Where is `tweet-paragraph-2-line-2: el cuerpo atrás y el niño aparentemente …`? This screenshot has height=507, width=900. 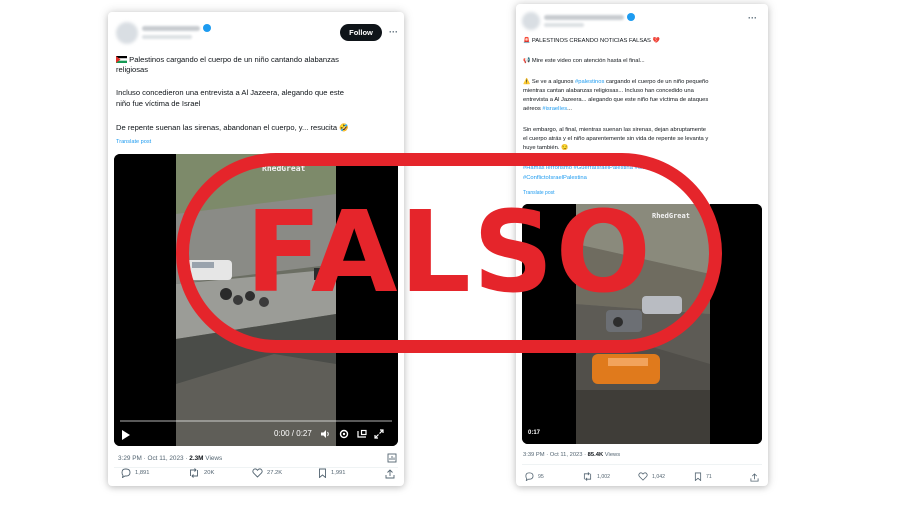
tweet-paragraph-2-line-2: el cuerpo atrás y el niño aparentemente … is located at coordinates (616, 139).